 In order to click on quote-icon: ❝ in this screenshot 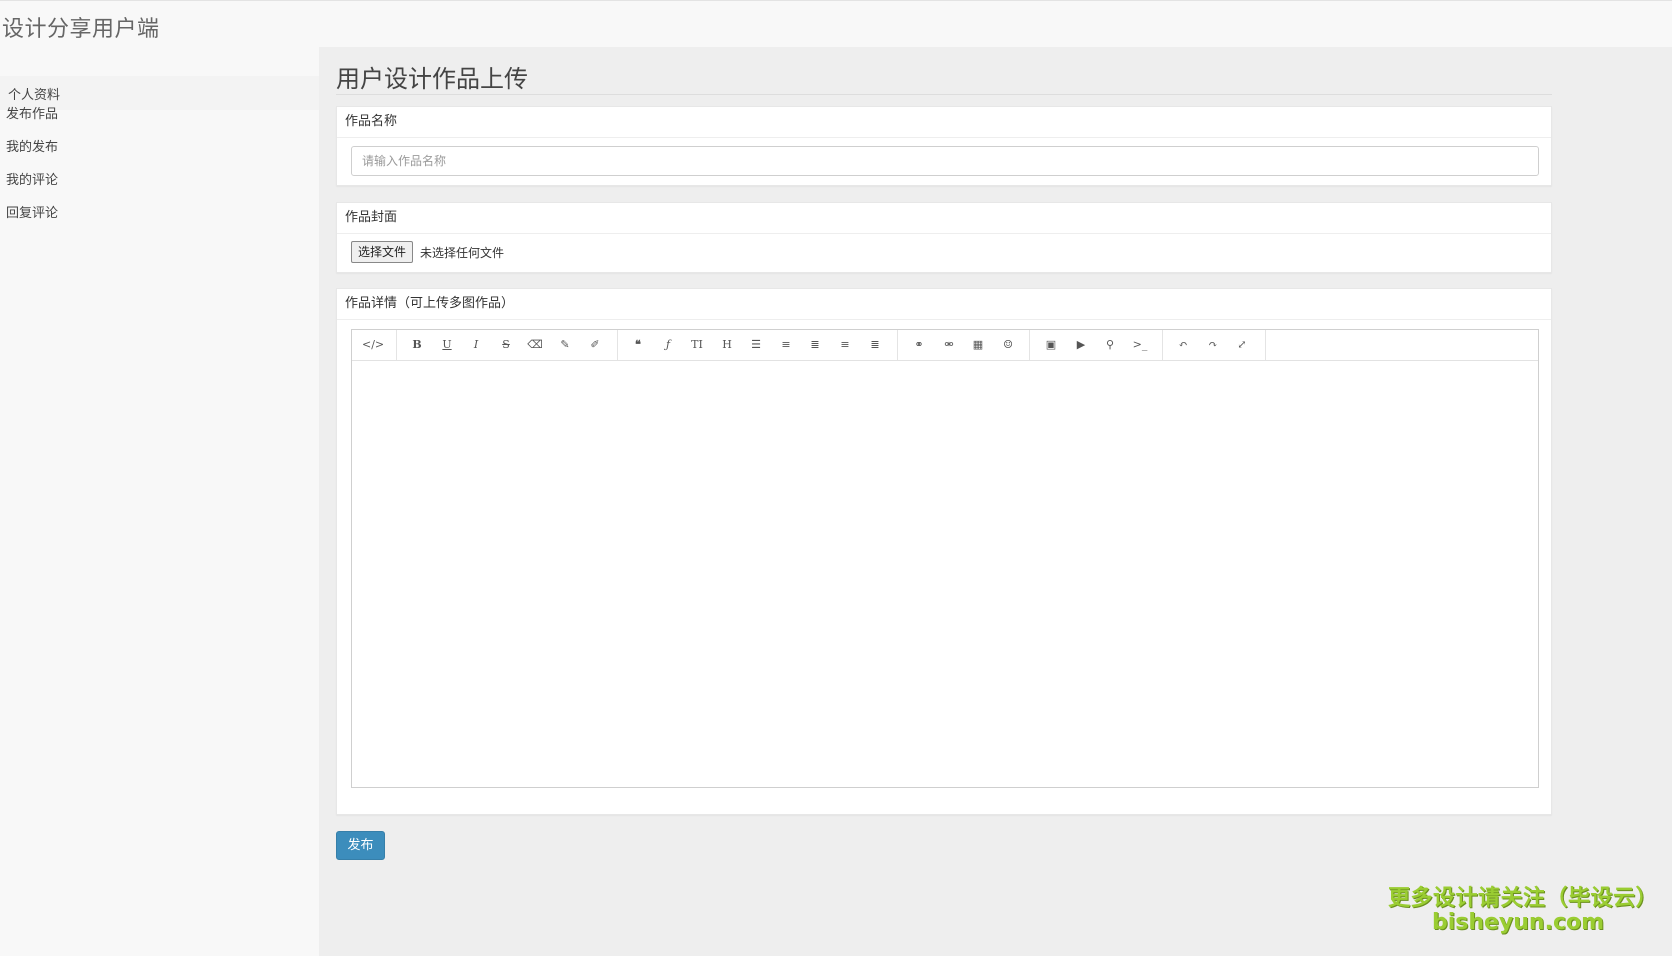, I will do `click(638, 345)`.